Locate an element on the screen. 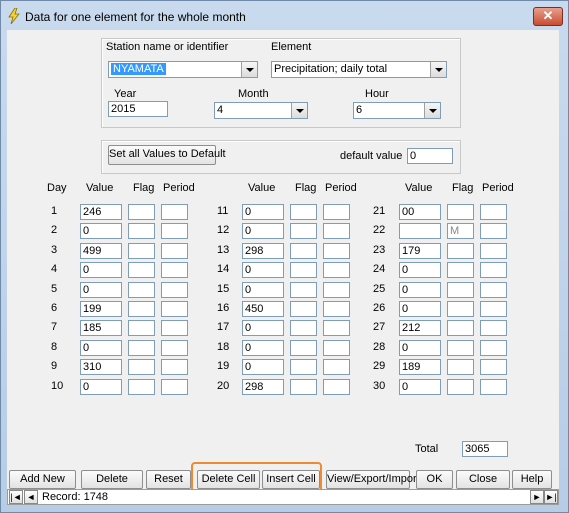 This screenshot has width=569, height=513. value-cell: 450 is located at coordinates (263, 309).